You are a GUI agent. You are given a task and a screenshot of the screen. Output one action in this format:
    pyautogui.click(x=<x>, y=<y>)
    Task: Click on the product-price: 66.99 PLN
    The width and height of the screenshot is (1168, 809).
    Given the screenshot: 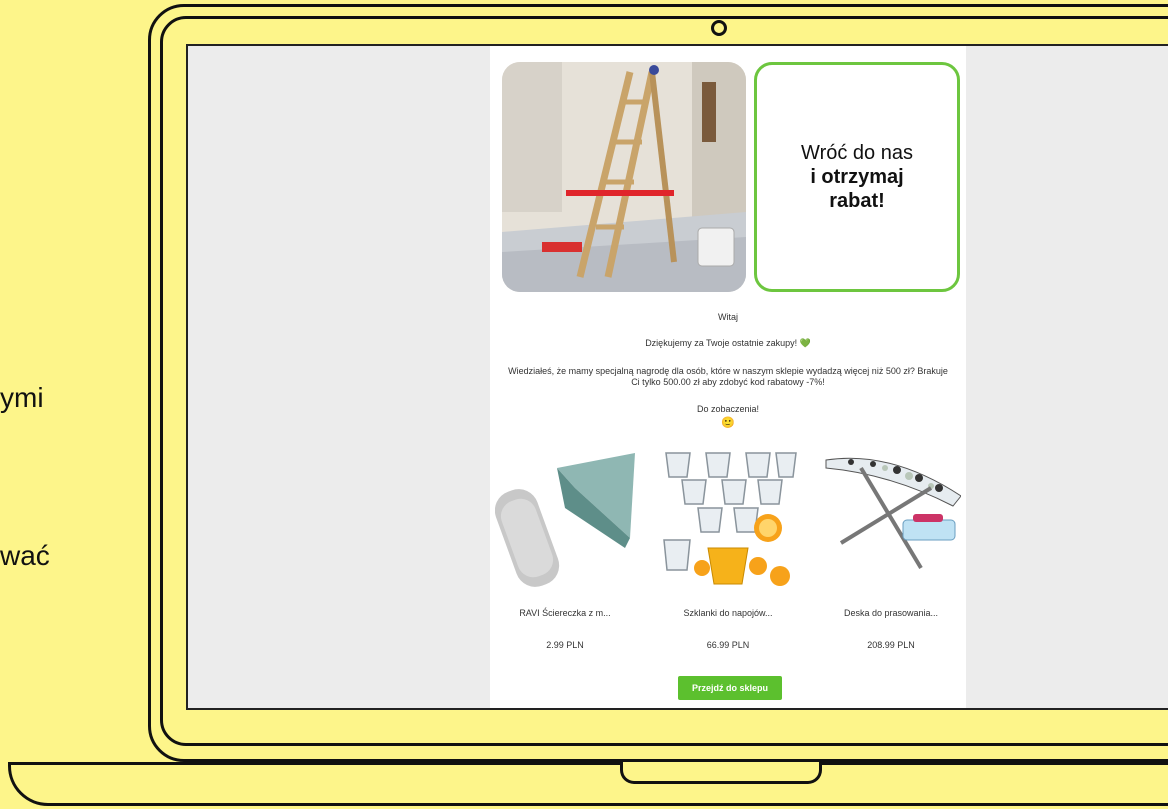 What is the action you would take?
    pyautogui.click(x=728, y=645)
    